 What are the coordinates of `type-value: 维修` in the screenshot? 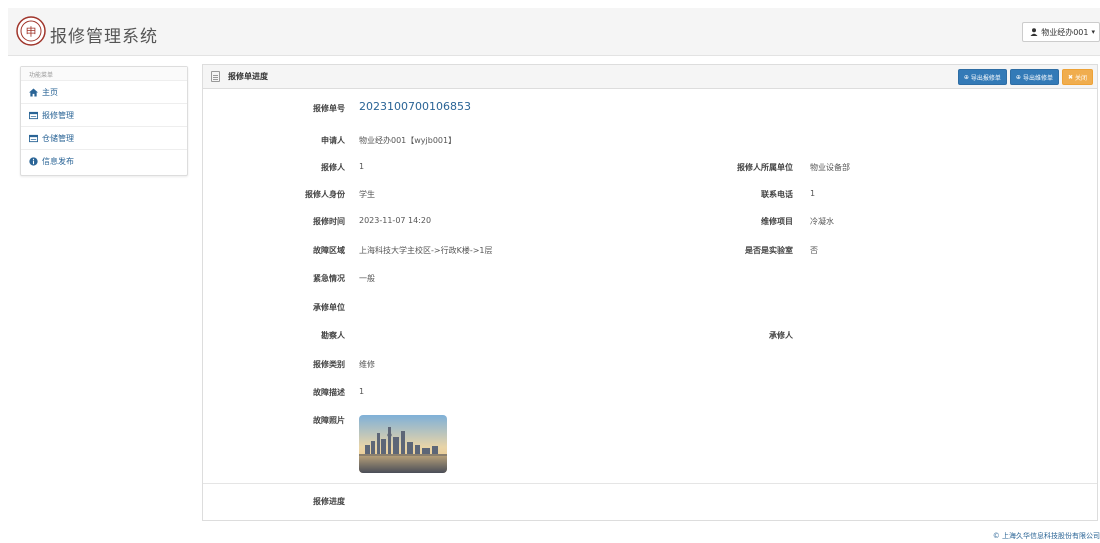 It's located at (367, 364).